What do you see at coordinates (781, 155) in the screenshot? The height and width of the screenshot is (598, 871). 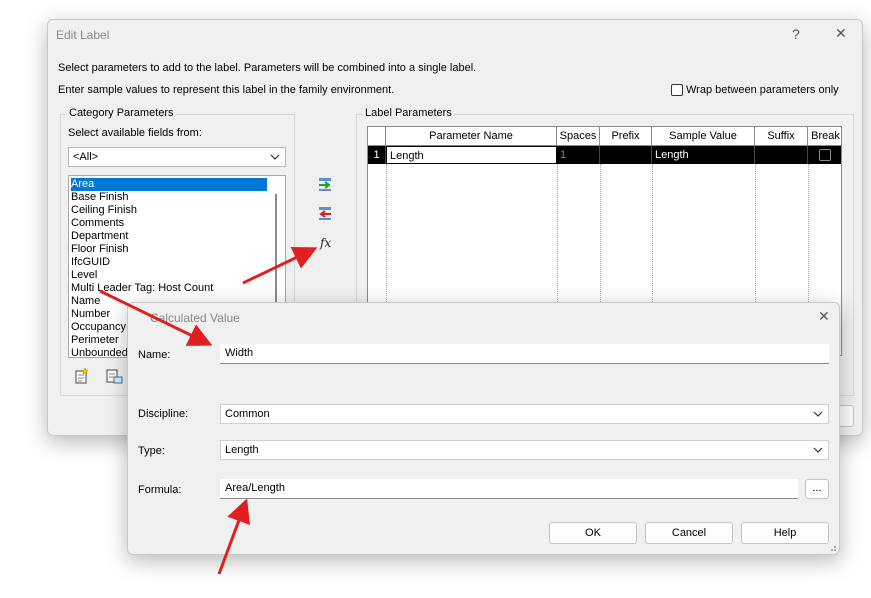 I see `suffix-cell` at bounding box center [781, 155].